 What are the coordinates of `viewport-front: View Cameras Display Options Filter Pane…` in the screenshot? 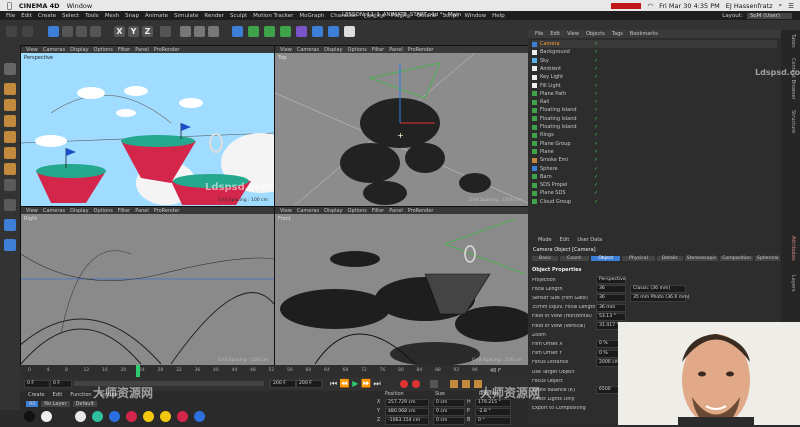 It's located at (401, 286).